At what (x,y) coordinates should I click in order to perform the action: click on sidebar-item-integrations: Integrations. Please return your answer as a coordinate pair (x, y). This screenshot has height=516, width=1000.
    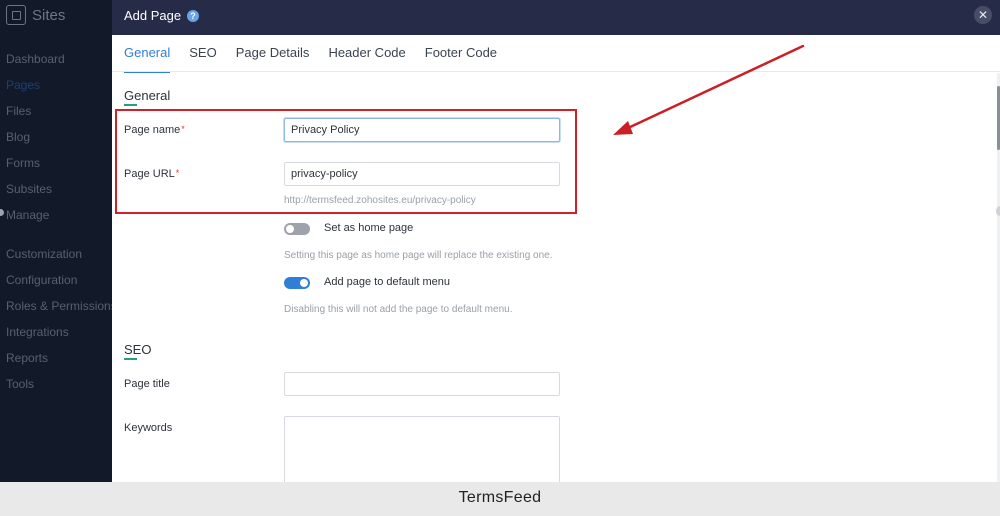
    Looking at the image, I should click on (37, 332).